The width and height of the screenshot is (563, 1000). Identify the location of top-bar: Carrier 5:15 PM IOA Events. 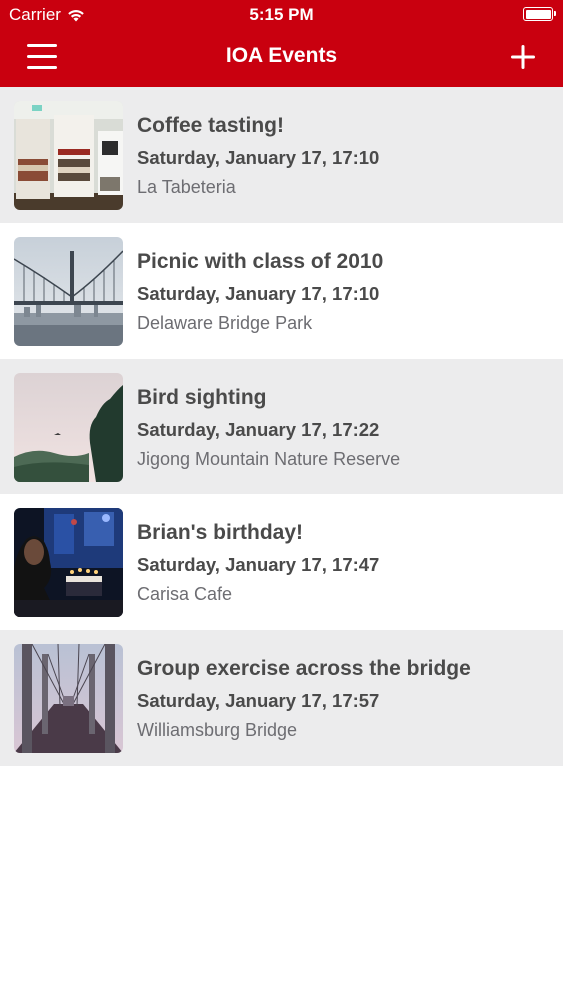
(281, 43).